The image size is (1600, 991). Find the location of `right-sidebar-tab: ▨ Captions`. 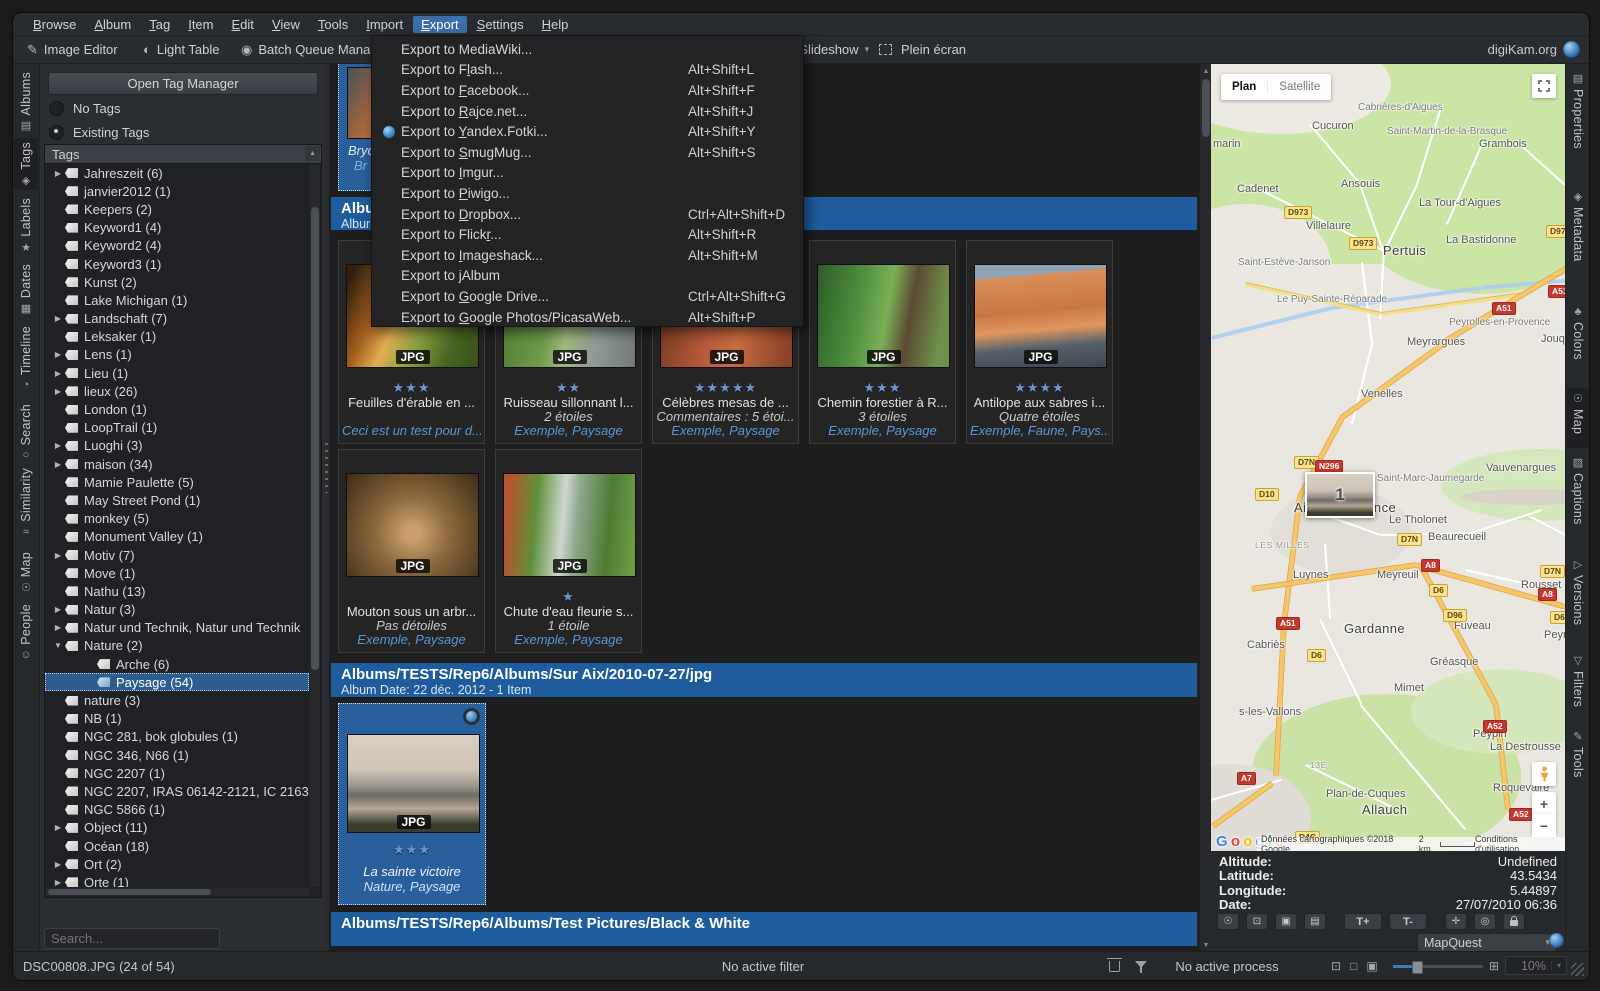

right-sidebar-tab: ▨ Captions is located at coordinates (1578, 501).